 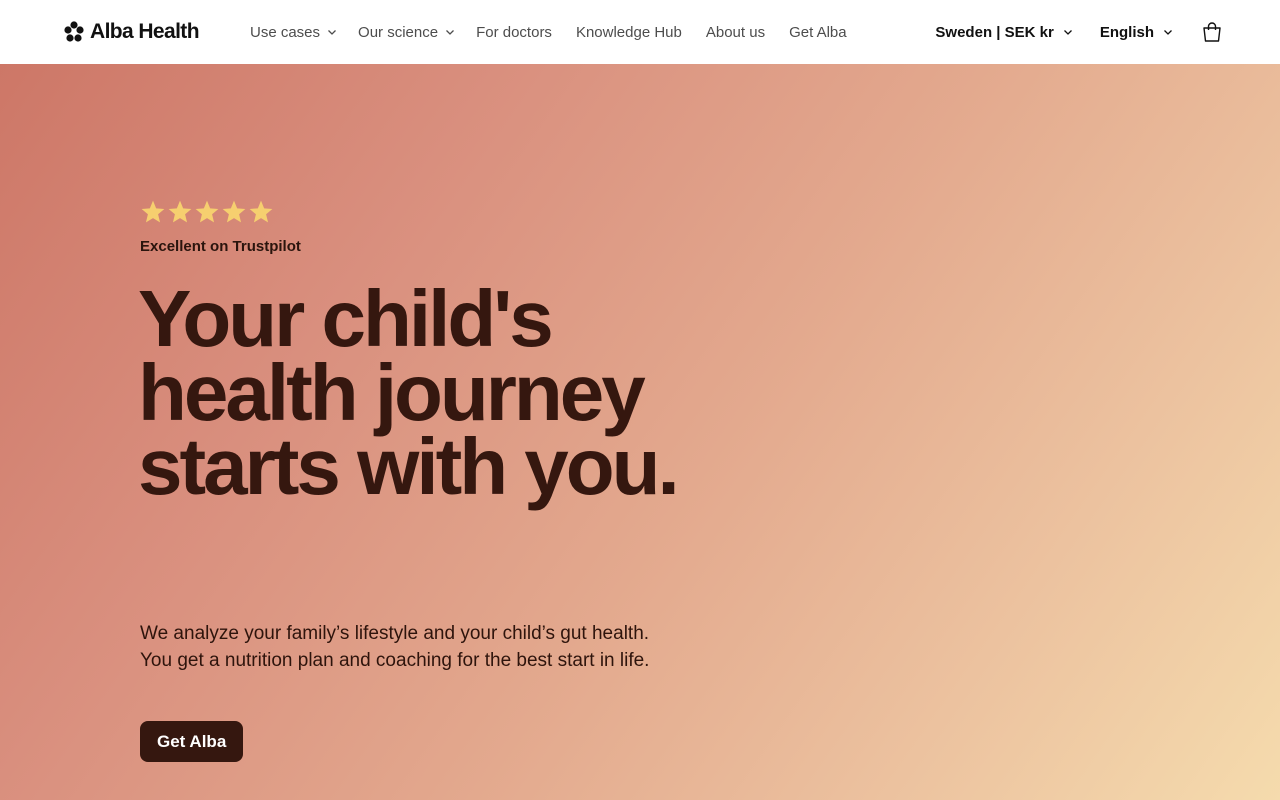 I want to click on region-currency-selector: Sweden | SEK kr, so click(x=1004, y=32).